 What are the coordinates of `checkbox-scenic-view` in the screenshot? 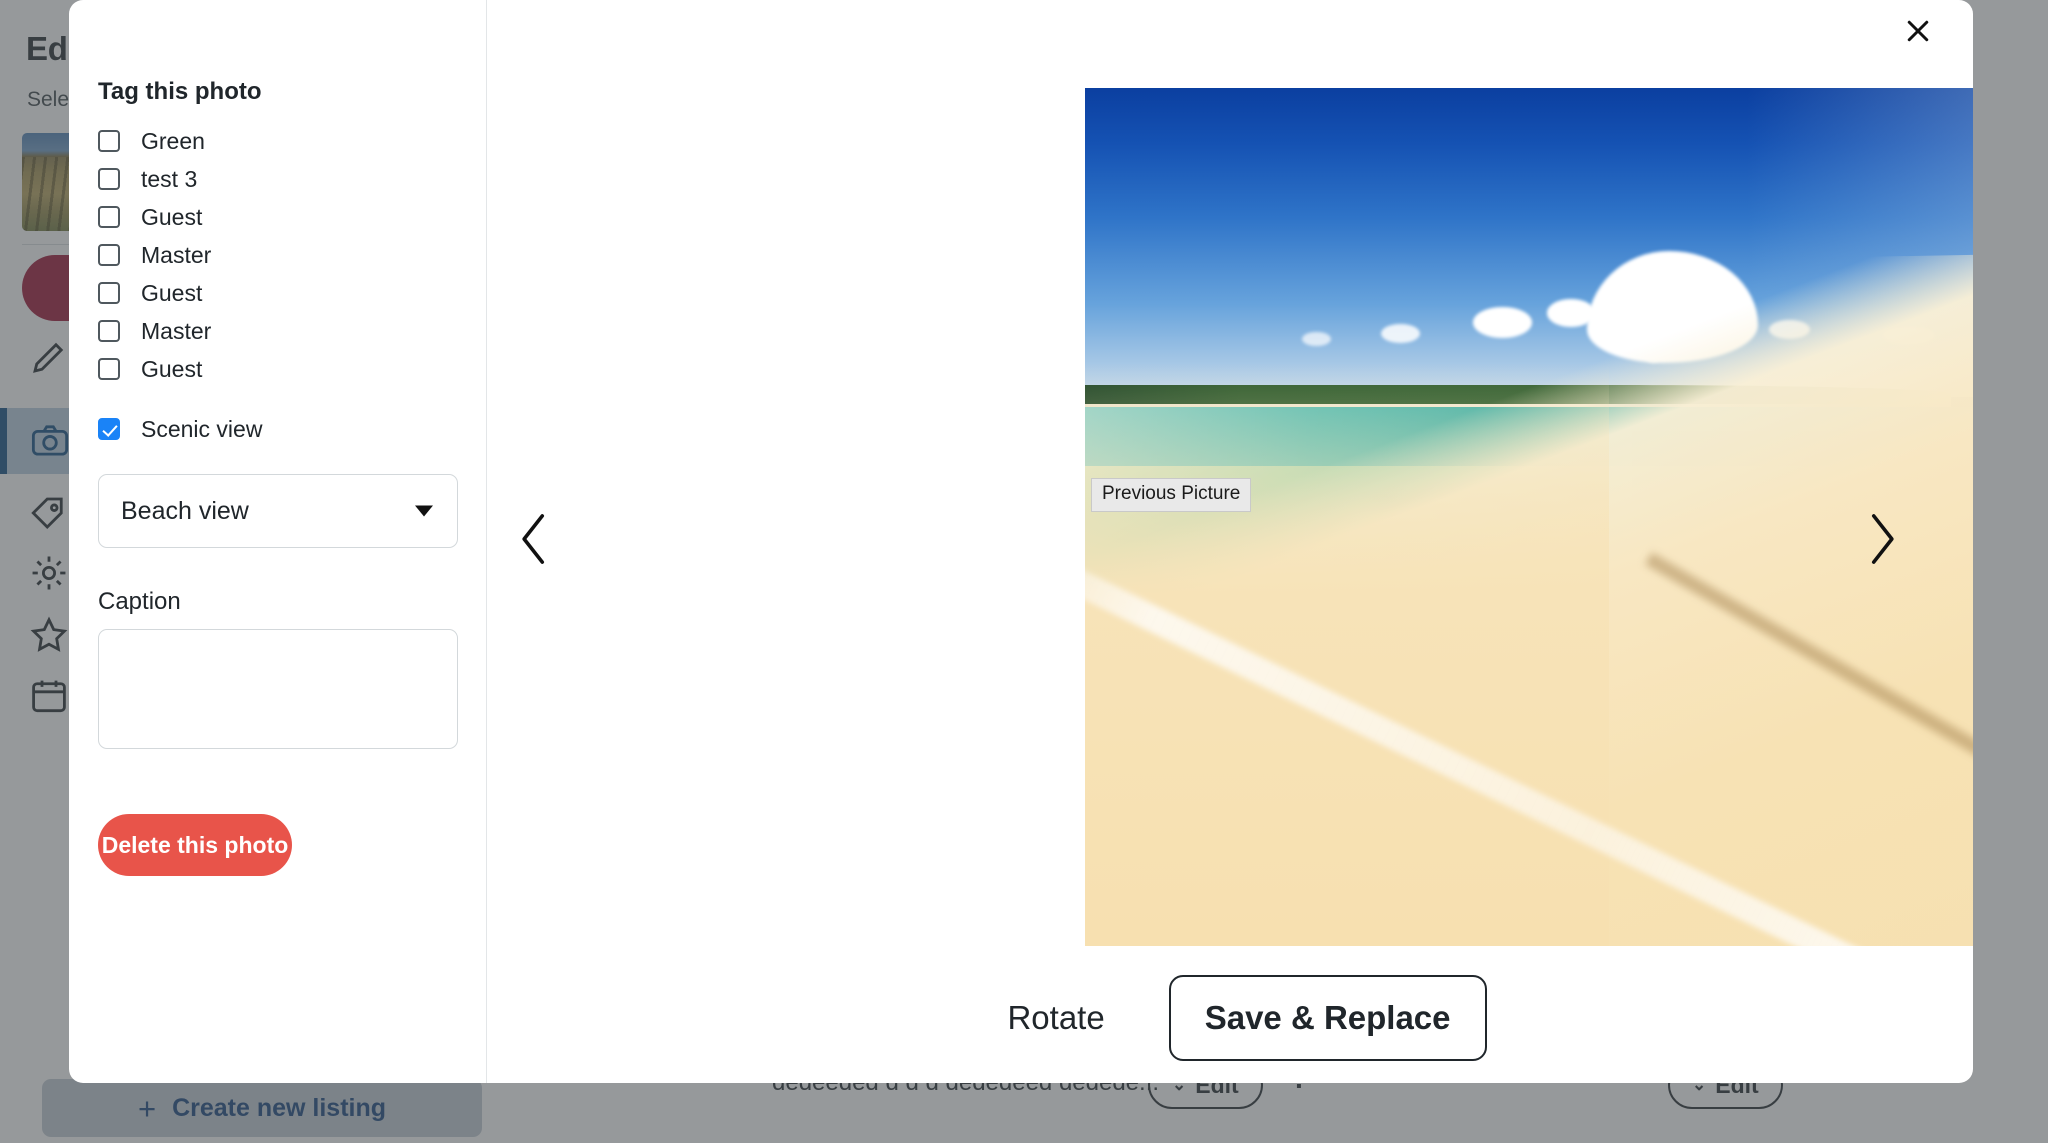 It's located at (109, 429).